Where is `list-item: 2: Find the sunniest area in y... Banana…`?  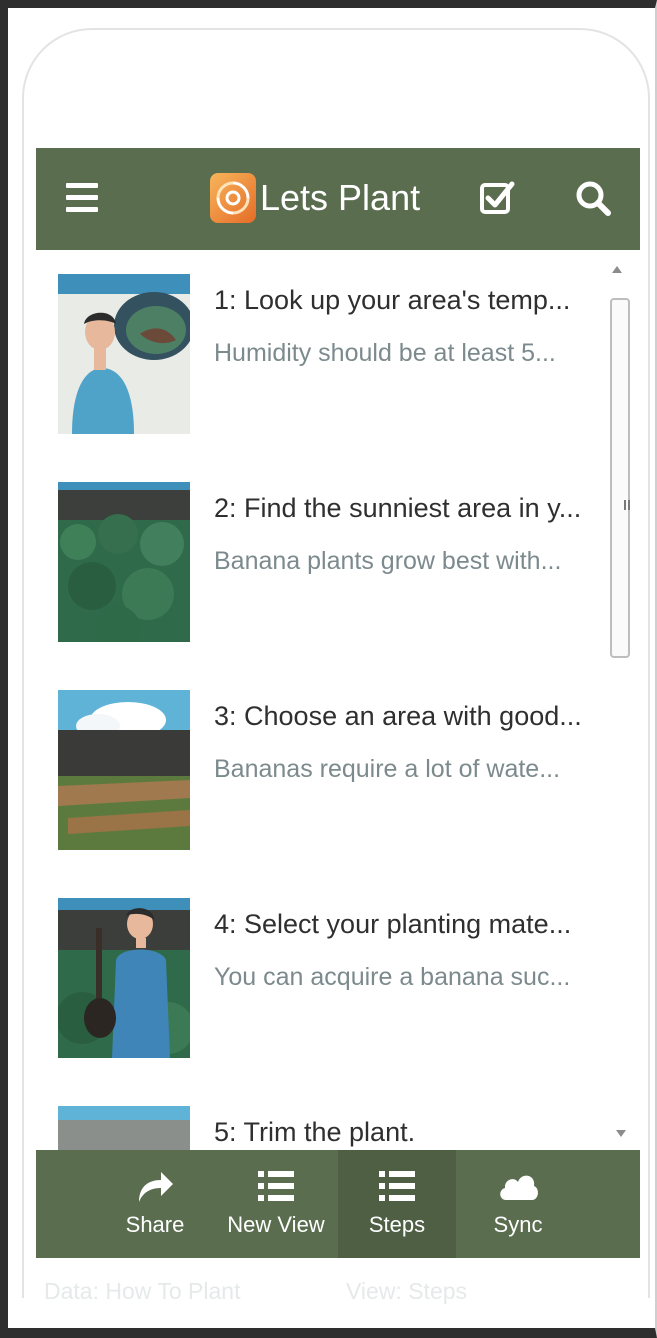
list-item: 2: Find the sunniest area in y... Banana… is located at coordinates (323, 551).